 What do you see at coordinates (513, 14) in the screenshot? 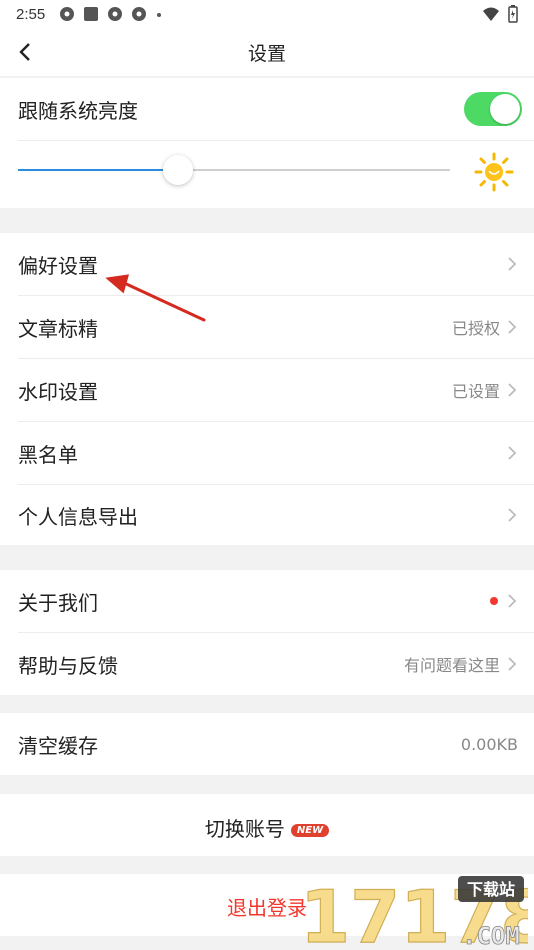
I see `battery-icon` at bounding box center [513, 14].